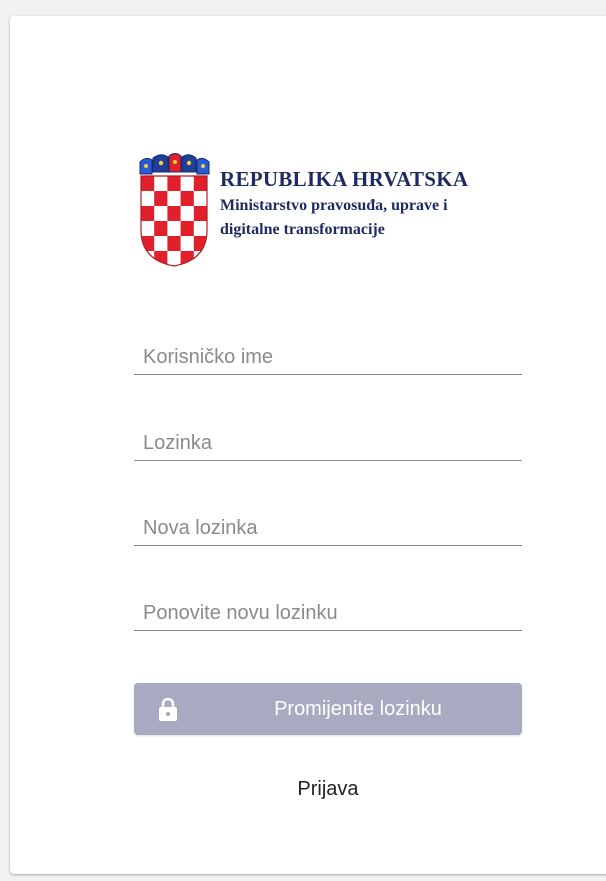  Describe the element at coordinates (174, 221) in the screenshot. I see `checkerboard` at that location.